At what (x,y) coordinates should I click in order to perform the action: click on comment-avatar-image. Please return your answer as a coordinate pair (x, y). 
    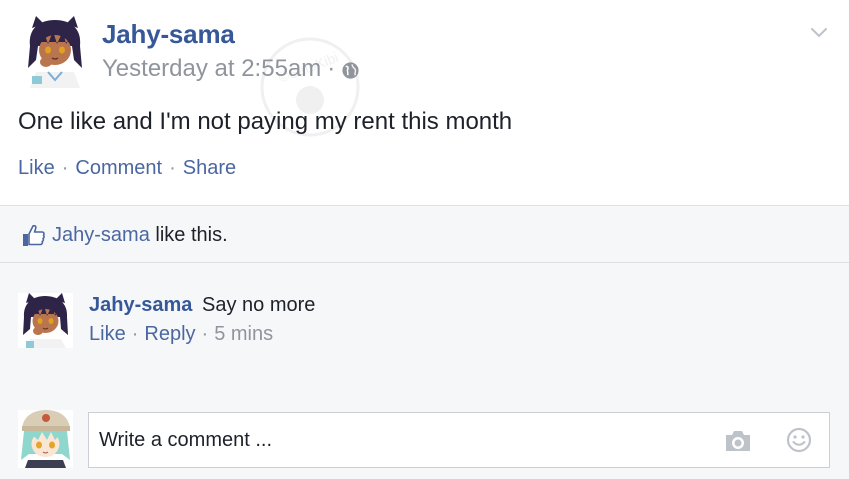
    Looking at the image, I should click on (45, 320).